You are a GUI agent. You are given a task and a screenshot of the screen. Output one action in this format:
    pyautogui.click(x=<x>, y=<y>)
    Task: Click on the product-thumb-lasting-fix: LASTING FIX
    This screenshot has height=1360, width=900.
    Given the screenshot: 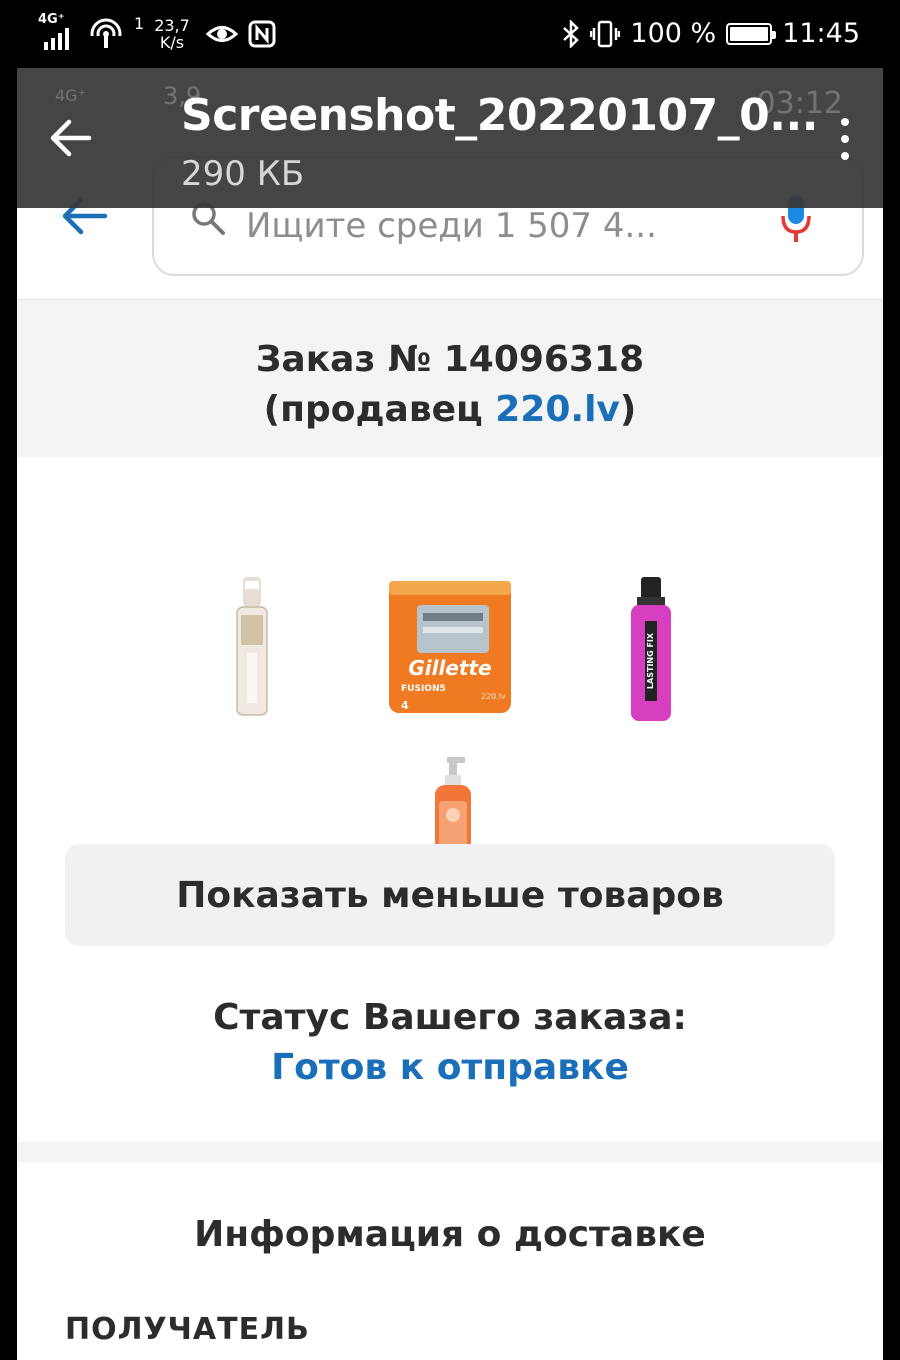 What is the action you would take?
    pyautogui.click(x=651, y=650)
    